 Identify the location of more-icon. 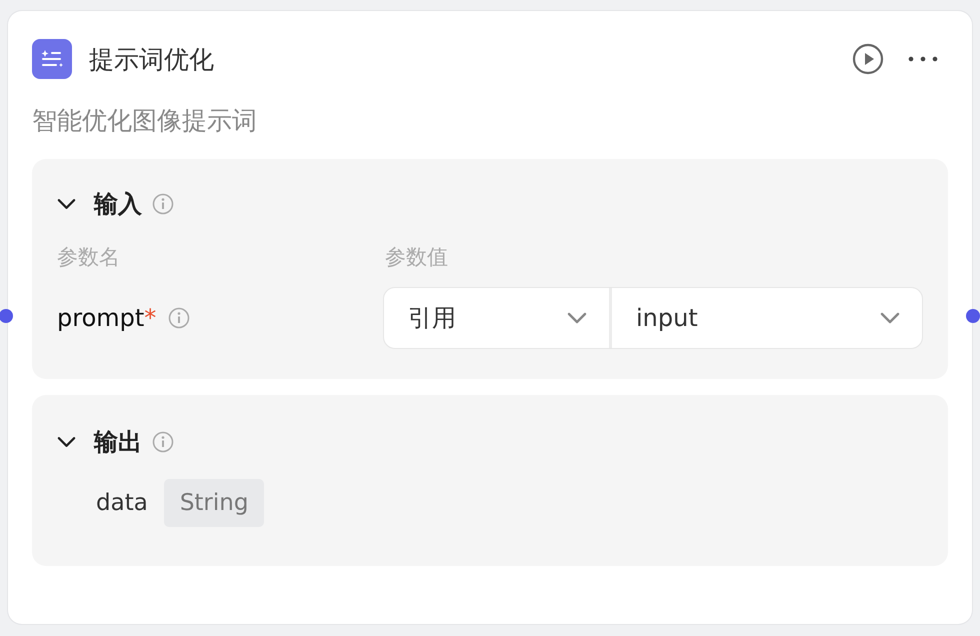
(923, 59).